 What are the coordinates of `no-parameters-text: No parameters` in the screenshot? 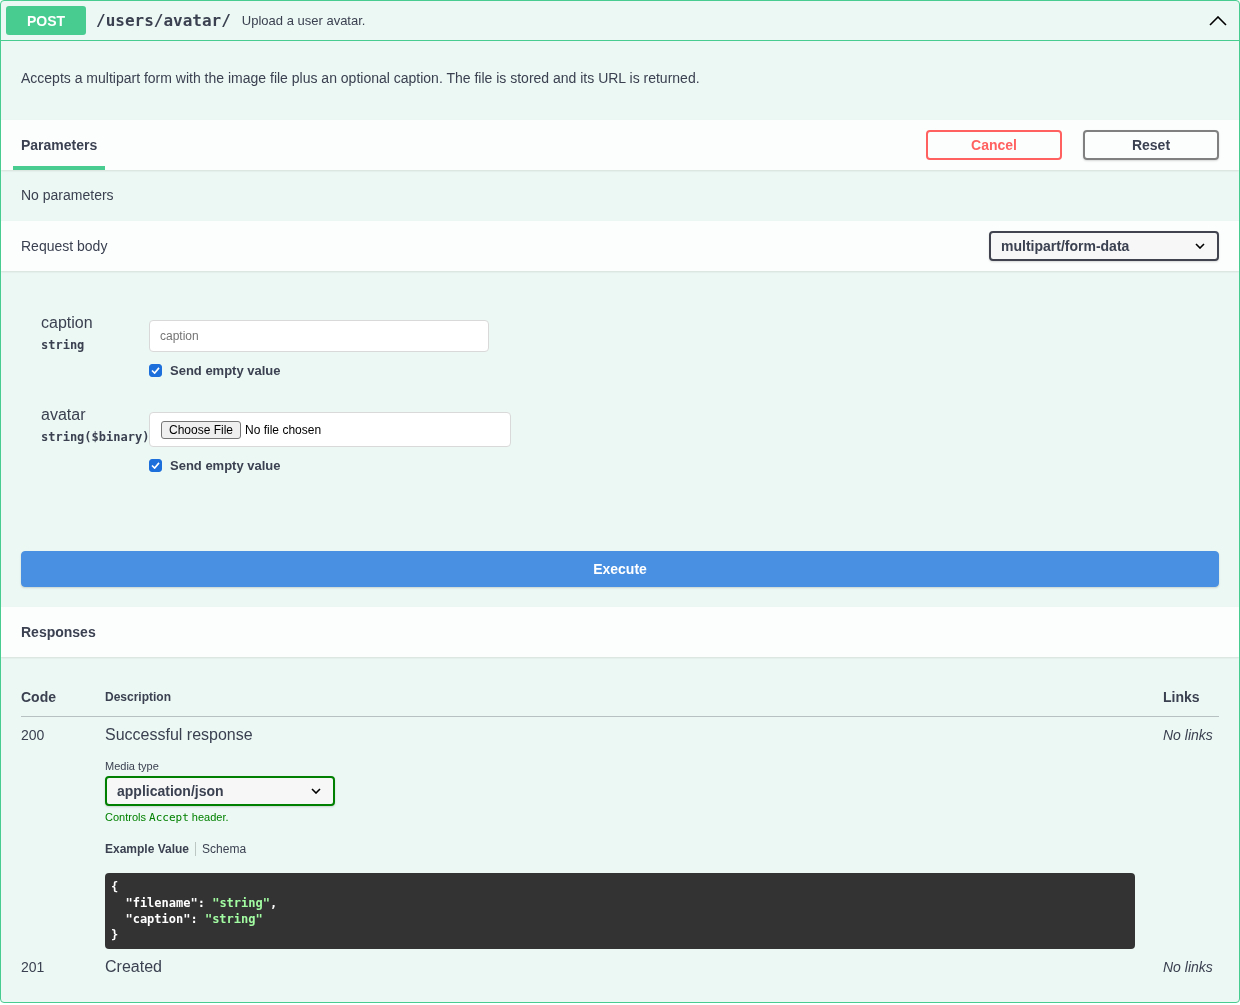 It's located at (67, 195).